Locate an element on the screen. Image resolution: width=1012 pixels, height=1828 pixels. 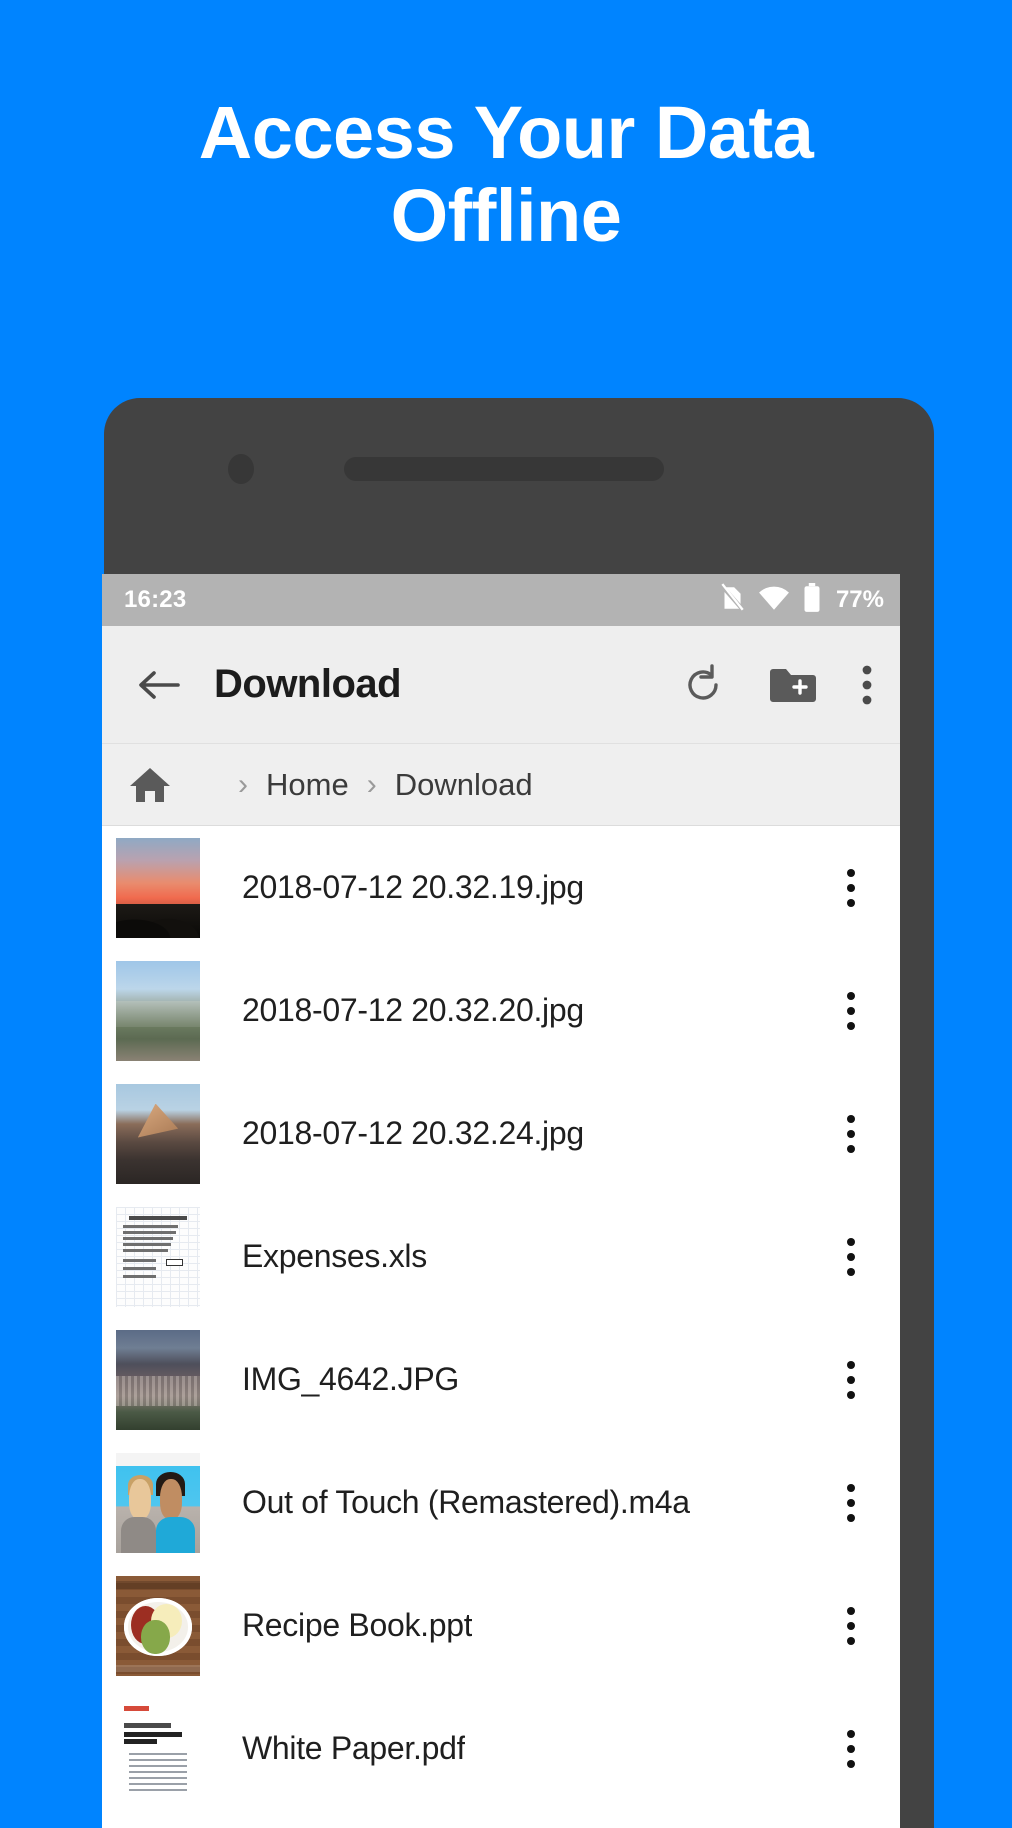
file-name-label: 2018-07-12 20.32.19.jpg is located at coordinates (413, 887).